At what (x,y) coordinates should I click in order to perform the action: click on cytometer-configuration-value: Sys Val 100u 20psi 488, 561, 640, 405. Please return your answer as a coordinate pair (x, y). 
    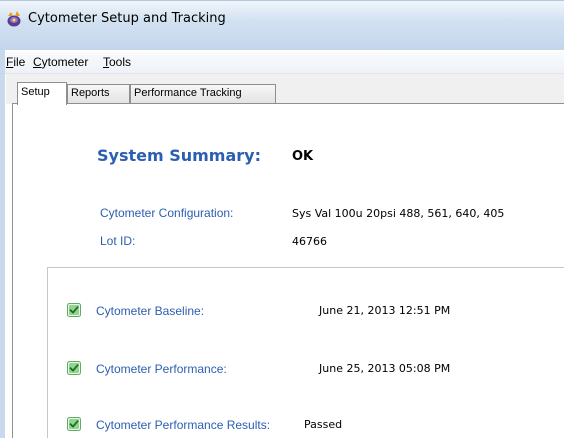
    Looking at the image, I should click on (398, 213).